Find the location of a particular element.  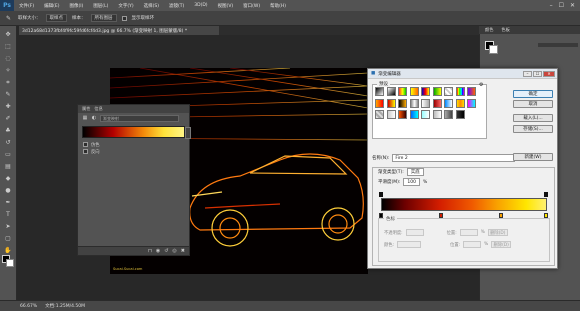

opacity-stop-right is located at coordinates (546, 194).